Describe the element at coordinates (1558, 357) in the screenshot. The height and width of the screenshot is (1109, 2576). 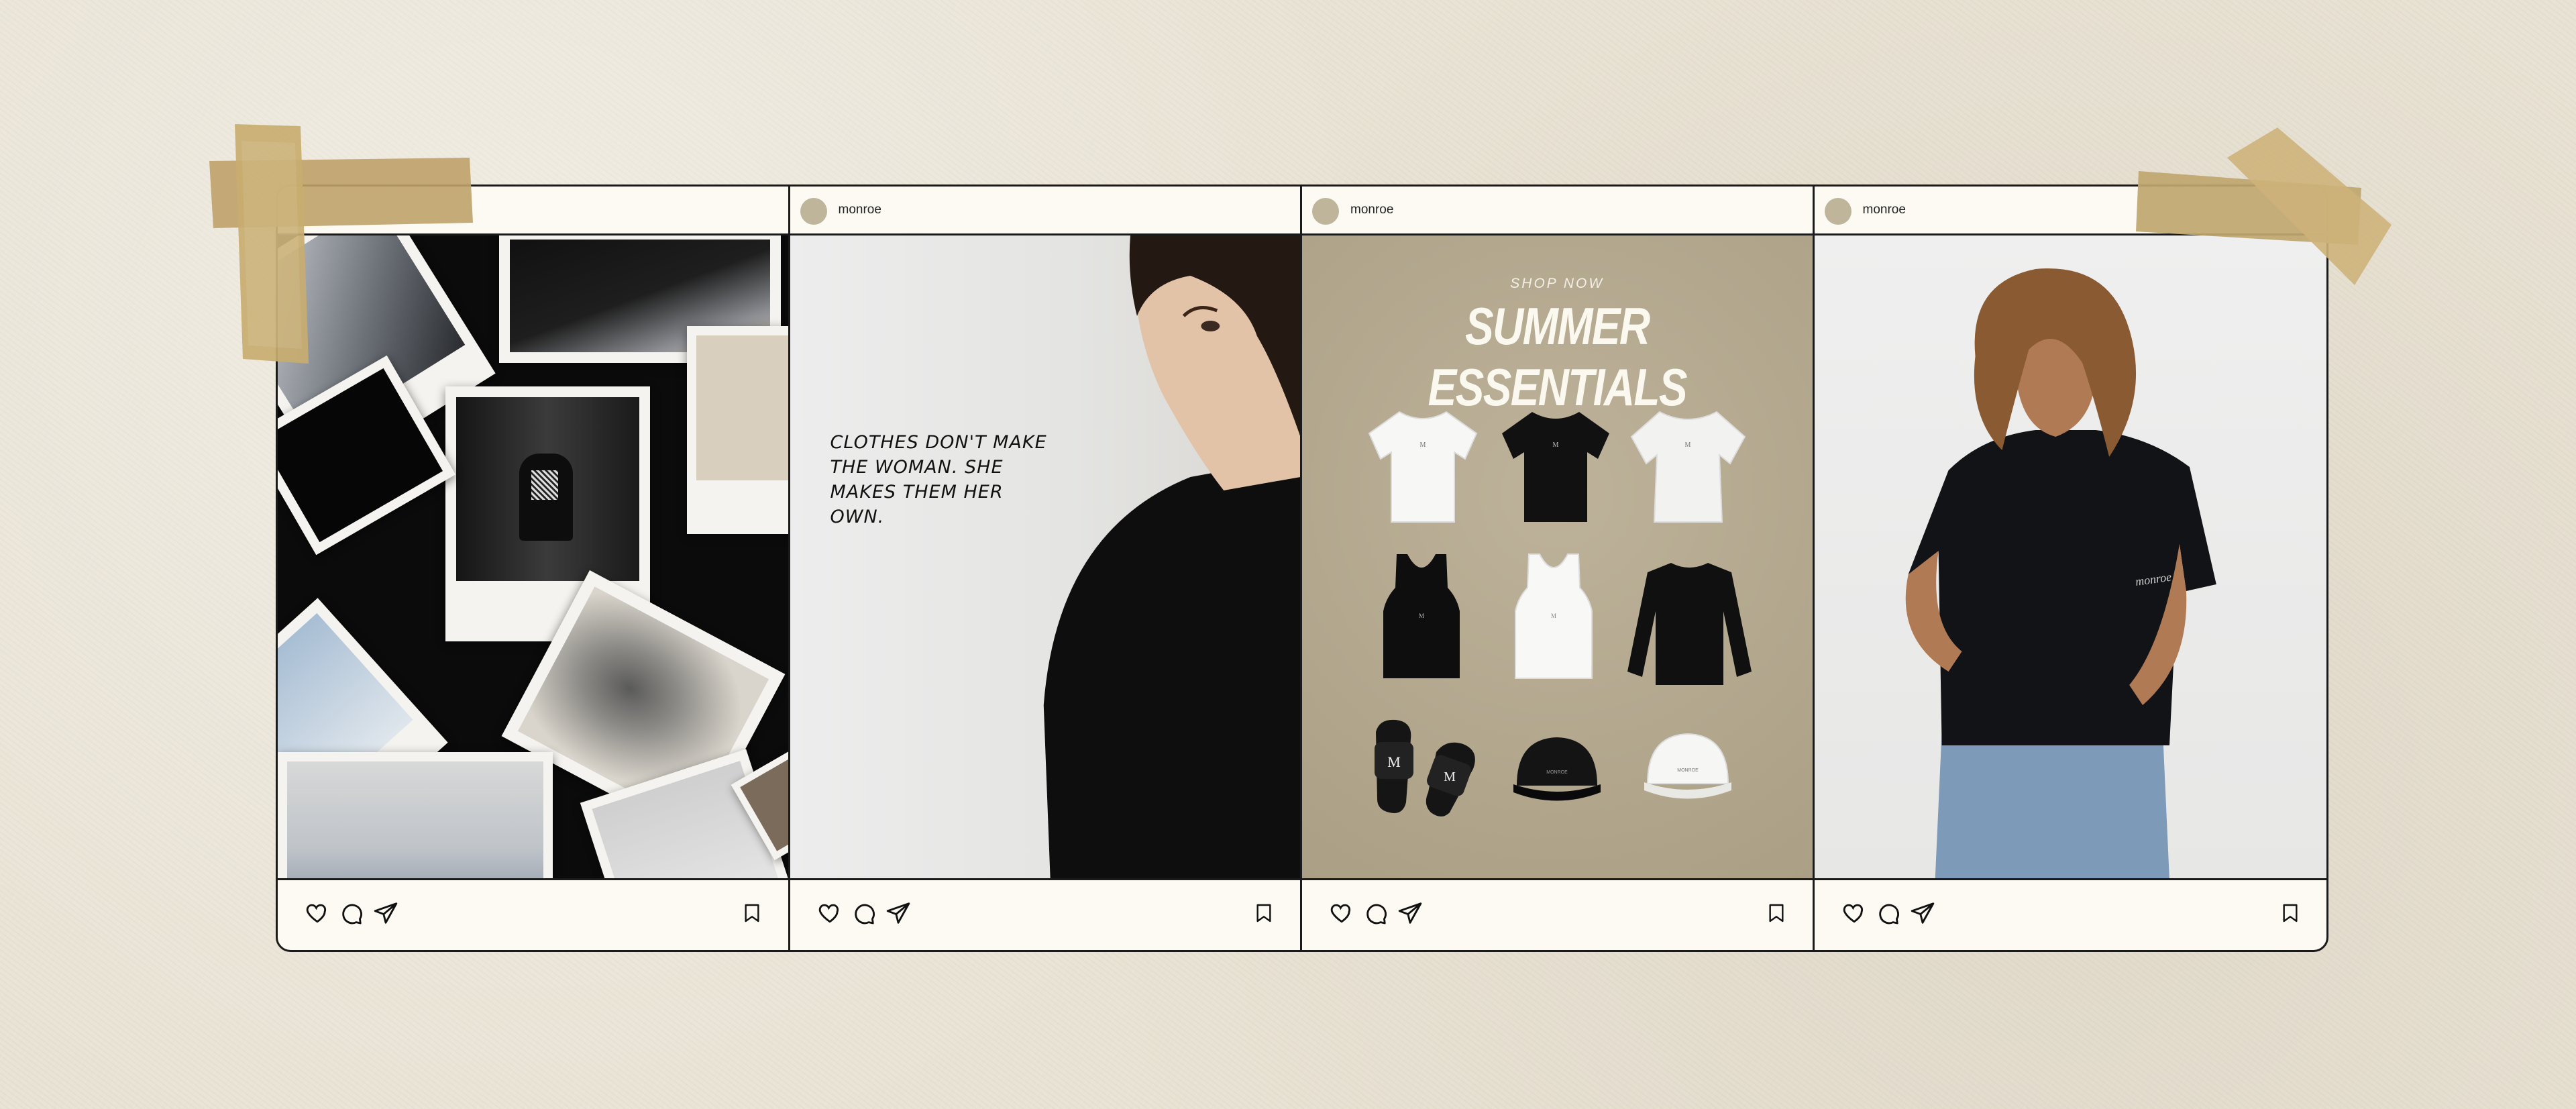
I see `promo-title: SUMMER ESSENTIALS` at that location.